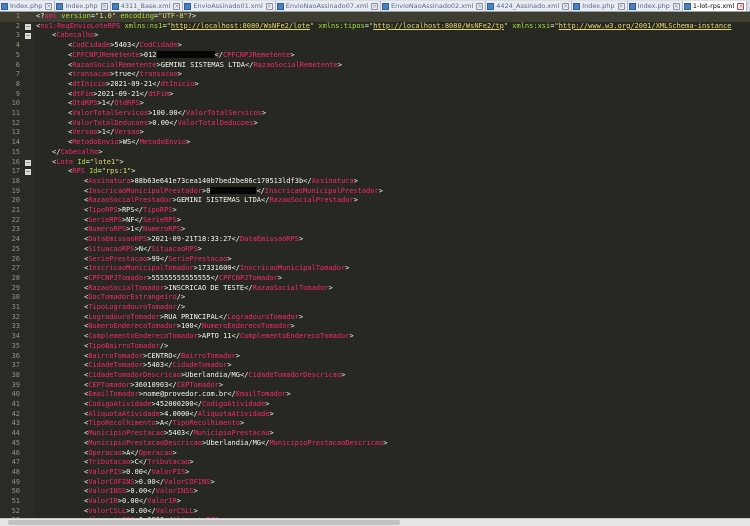 Image resolution: width=750 pixels, height=526 pixels. What do you see at coordinates (375, 211) in the screenshot?
I see `code-line: 21 <TipoRPS>RPS</TipoRPS>` at bounding box center [375, 211].